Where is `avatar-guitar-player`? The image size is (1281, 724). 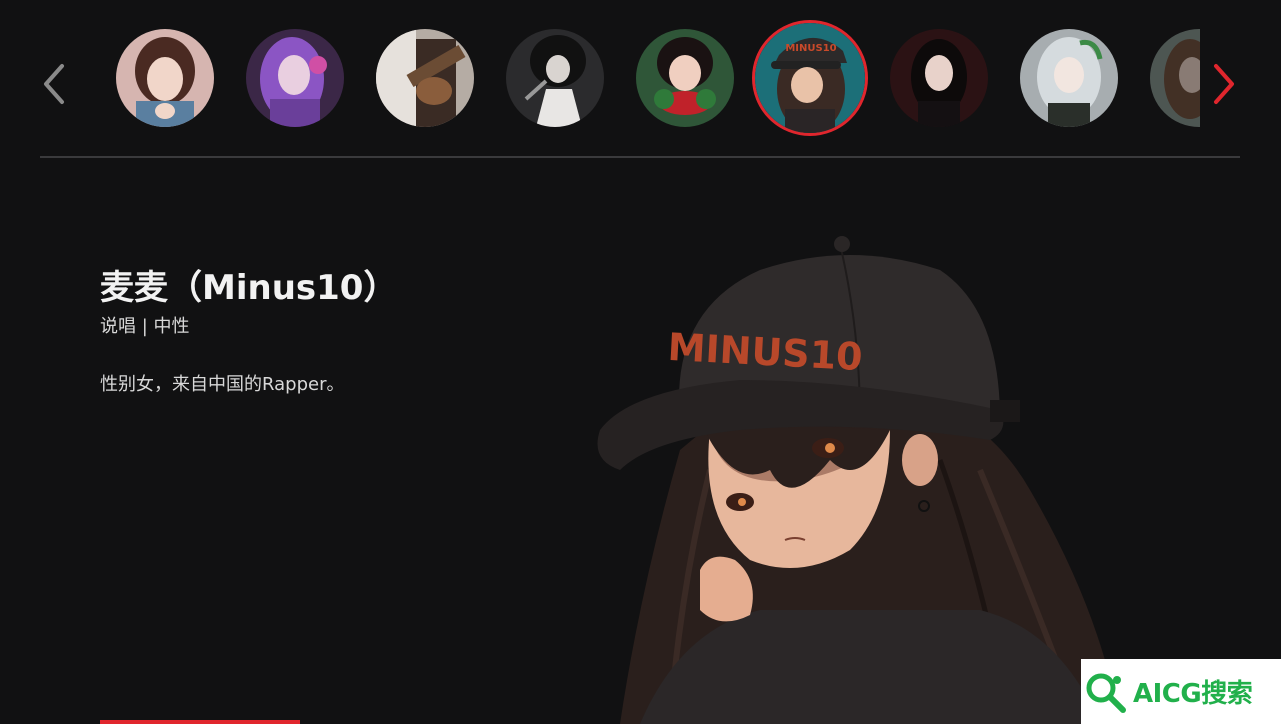 avatar-guitar-player is located at coordinates (425, 78).